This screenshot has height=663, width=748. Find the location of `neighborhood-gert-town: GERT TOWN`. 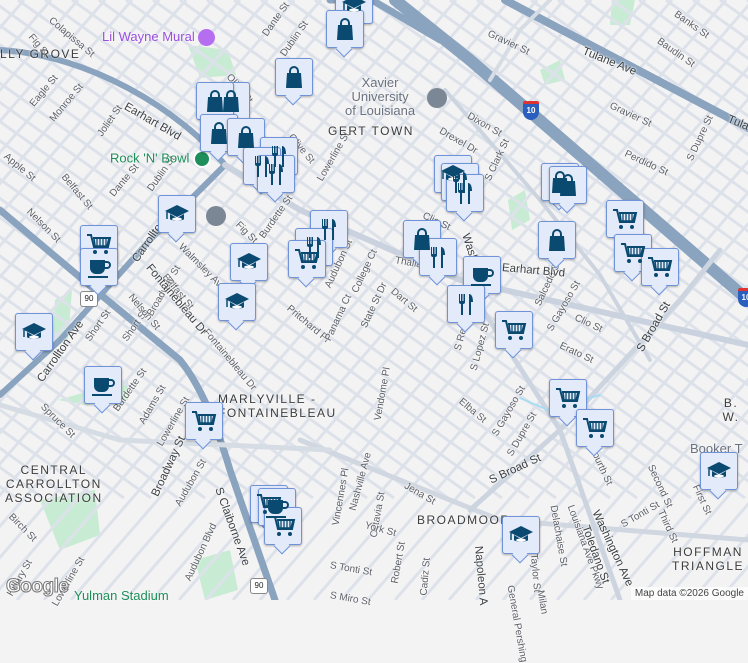

neighborhood-gert-town: GERT TOWN is located at coordinates (371, 131).